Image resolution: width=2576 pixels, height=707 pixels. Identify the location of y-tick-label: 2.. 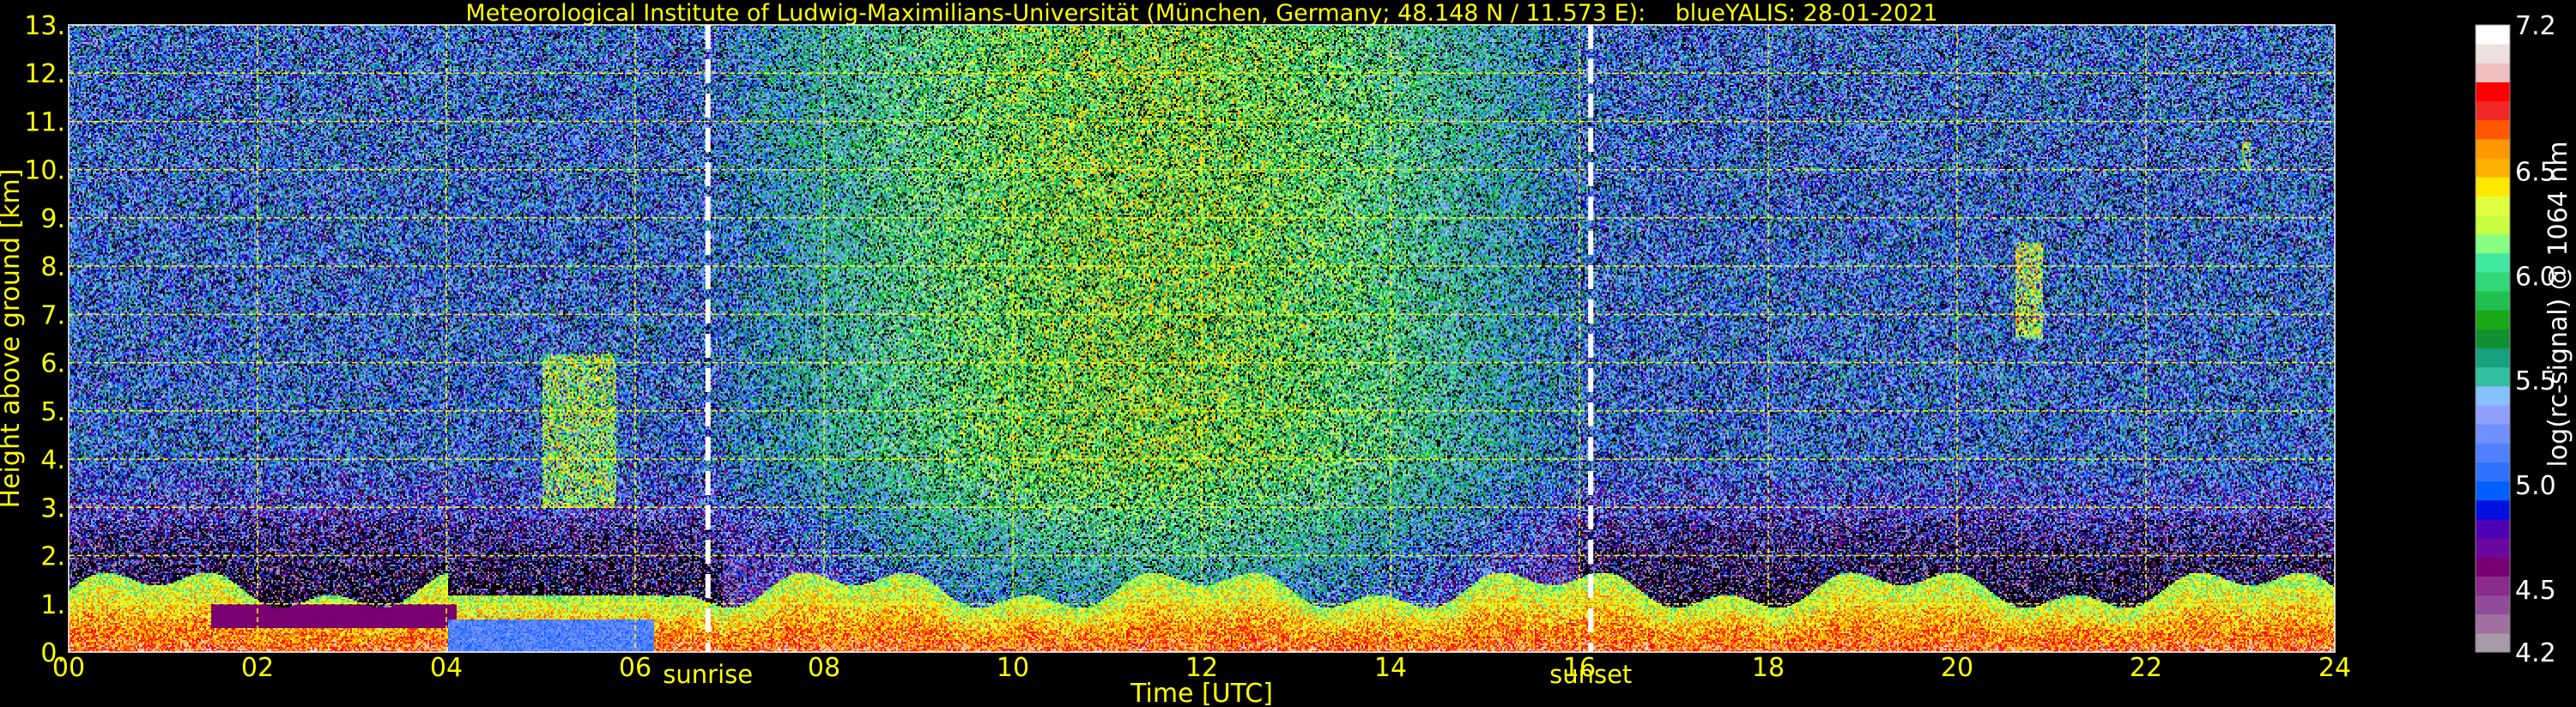
(52, 557).